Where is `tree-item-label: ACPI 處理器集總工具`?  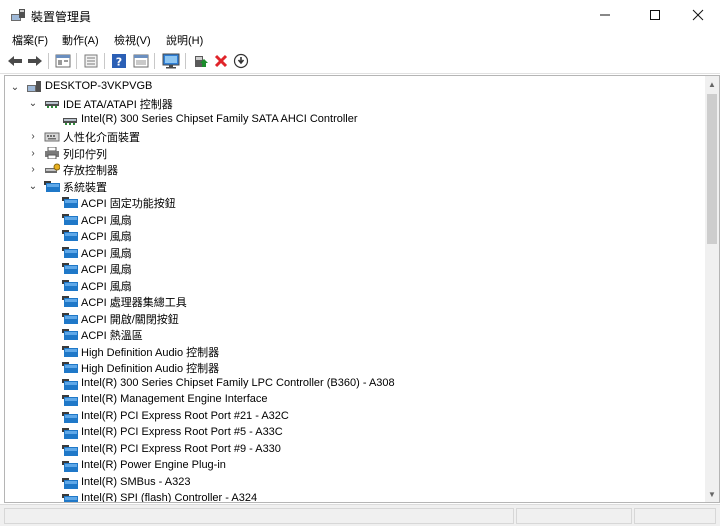 tree-item-label: ACPI 處理器集總工具 is located at coordinates (134, 303).